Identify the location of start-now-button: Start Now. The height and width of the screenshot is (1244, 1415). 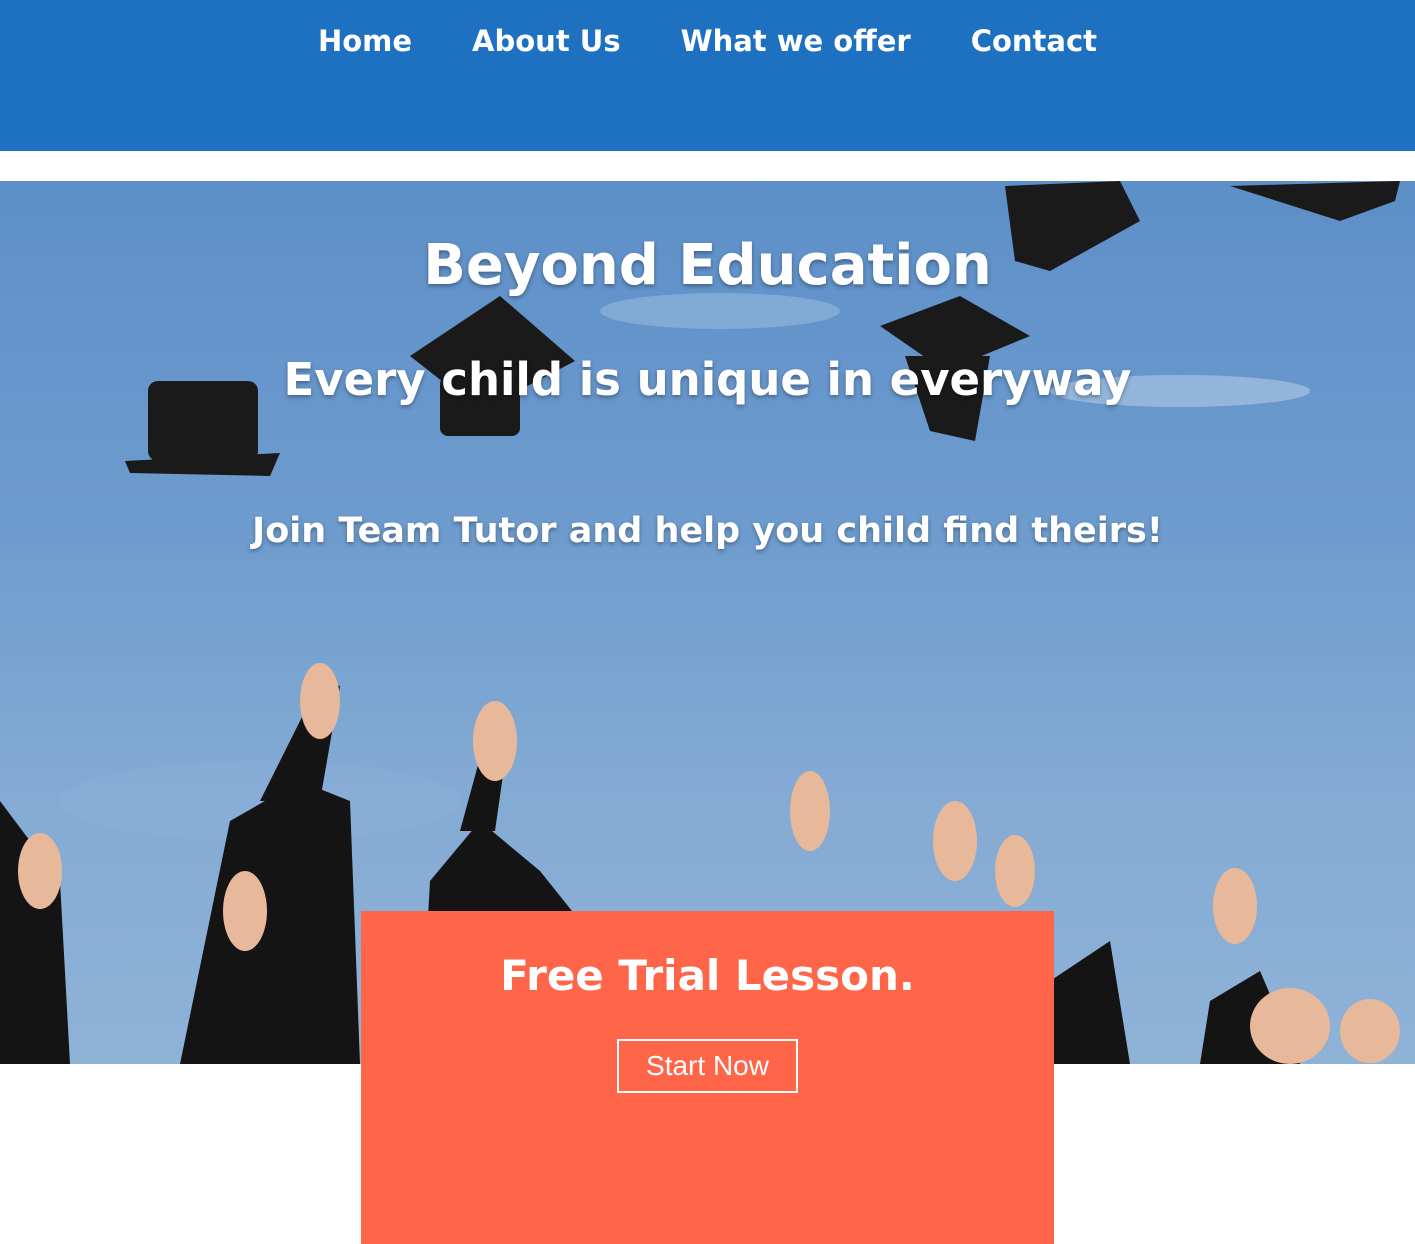
(707, 1066).